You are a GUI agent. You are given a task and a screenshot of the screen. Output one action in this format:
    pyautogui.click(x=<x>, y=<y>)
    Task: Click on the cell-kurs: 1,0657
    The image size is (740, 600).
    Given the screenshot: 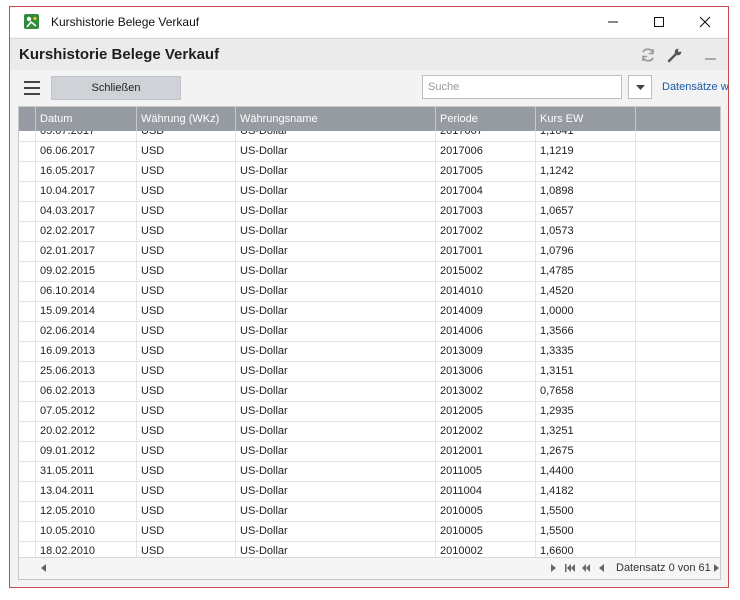 What is the action you would take?
    pyautogui.click(x=586, y=211)
    